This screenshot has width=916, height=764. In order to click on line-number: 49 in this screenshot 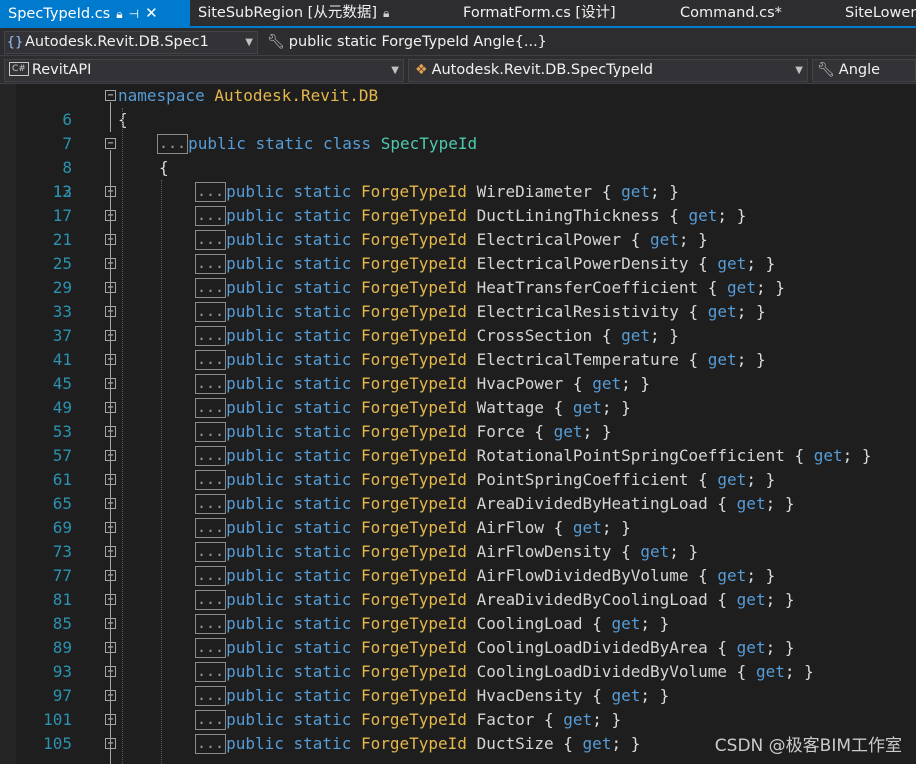, I will do `click(62, 407)`.